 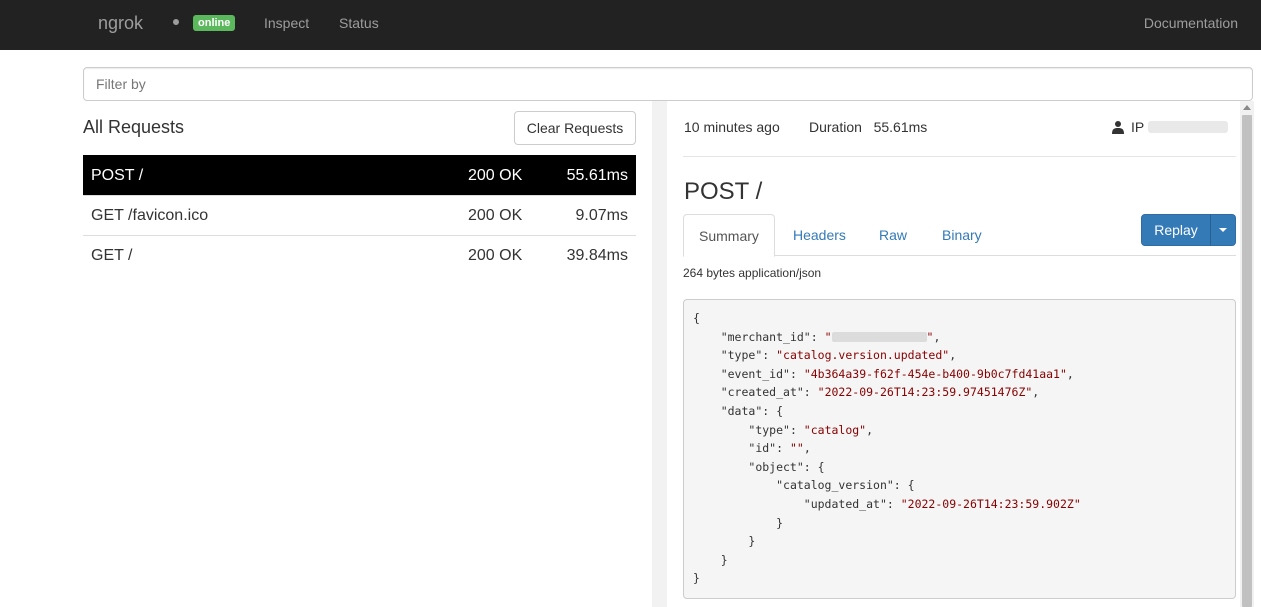 I want to click on table-row: GET /favicon.ico 200 OK 9.07ms, so click(x=359, y=215).